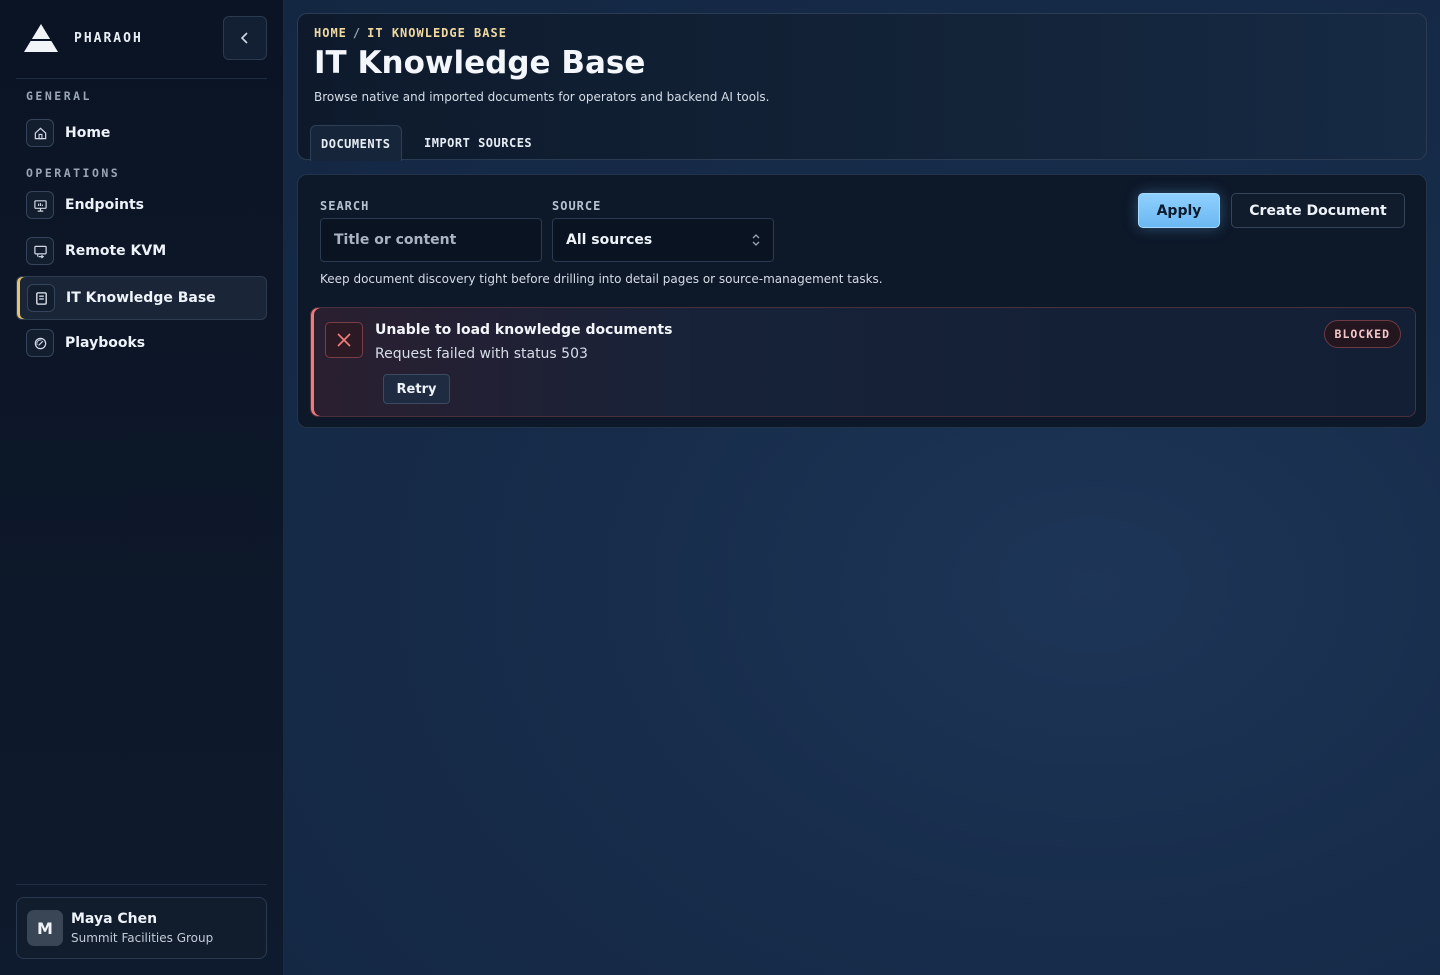  Describe the element at coordinates (41, 298) in the screenshot. I see `book-icon` at that location.